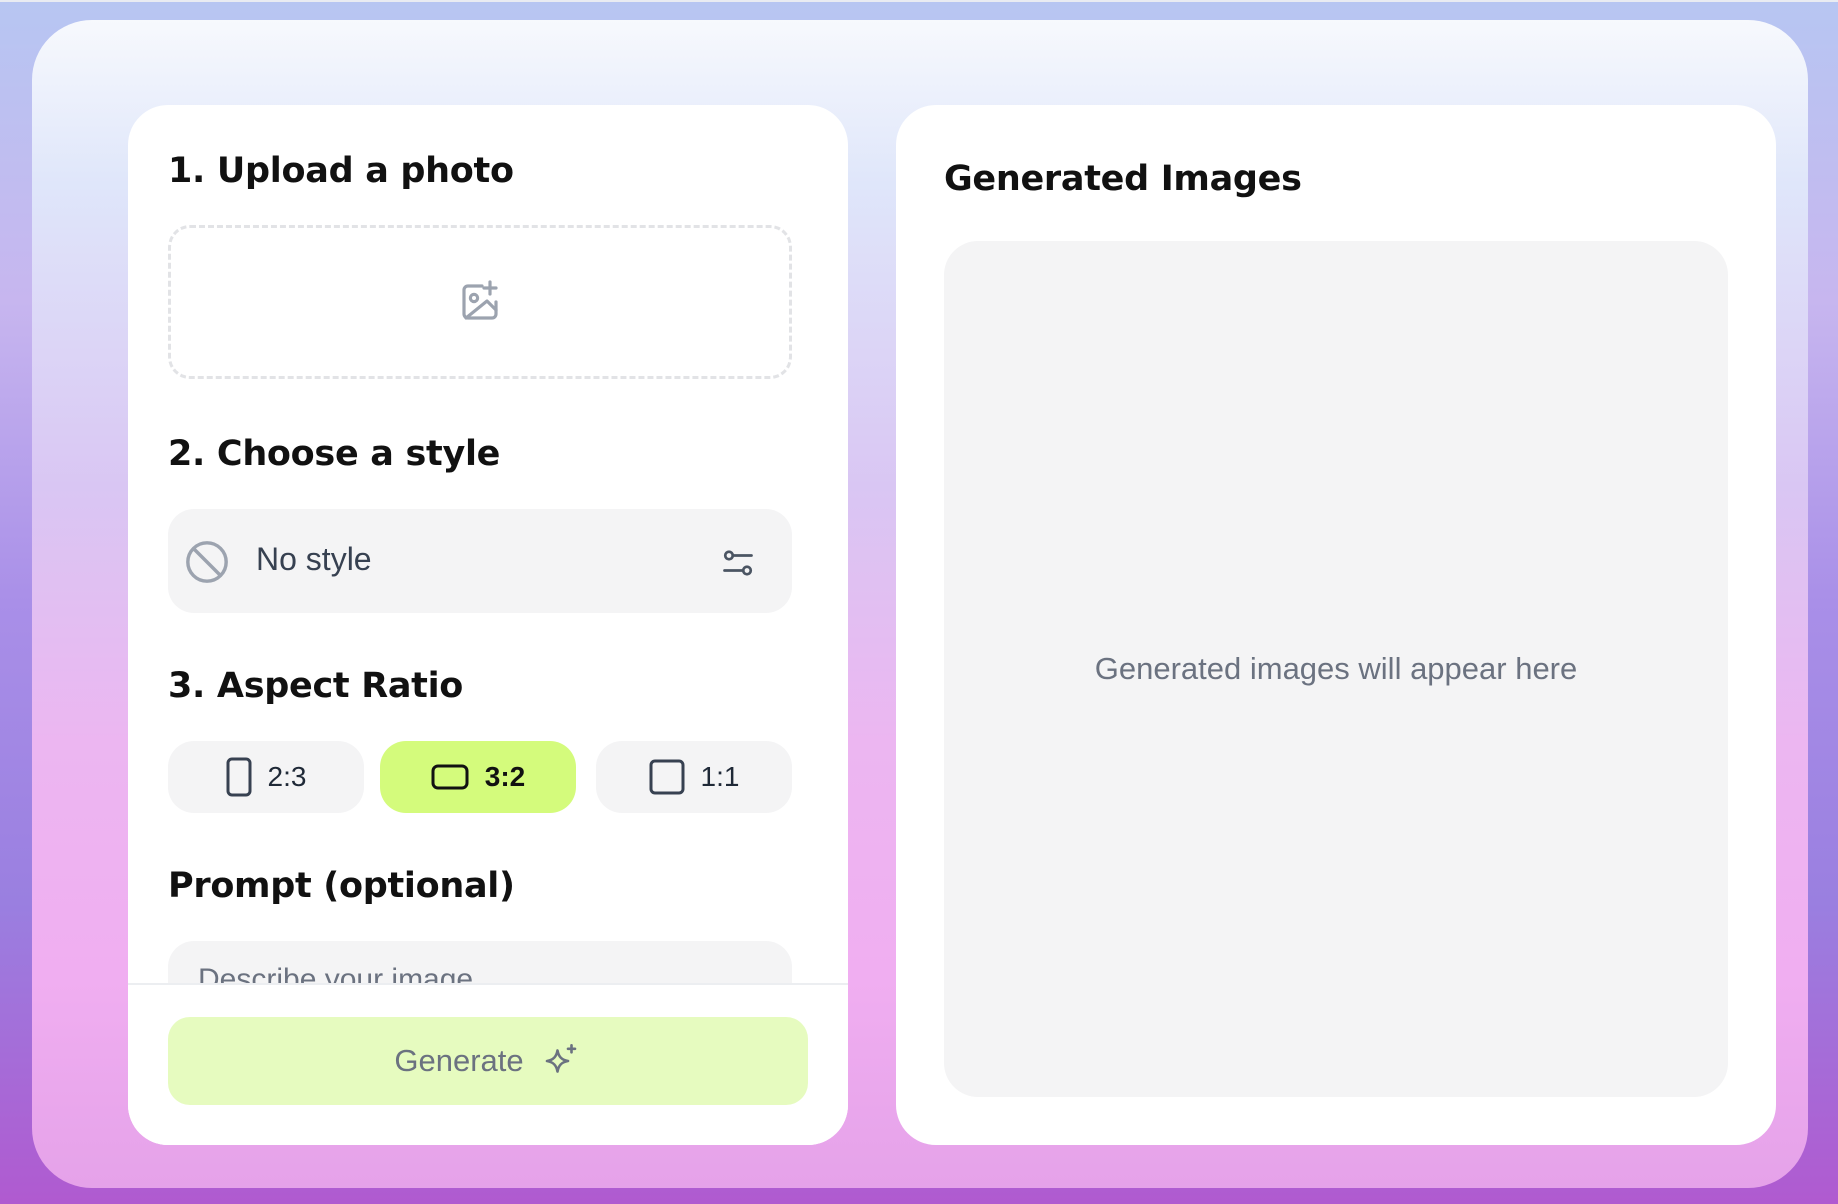 This screenshot has height=1204, width=1838. I want to click on landscape-rect-icon, so click(450, 777).